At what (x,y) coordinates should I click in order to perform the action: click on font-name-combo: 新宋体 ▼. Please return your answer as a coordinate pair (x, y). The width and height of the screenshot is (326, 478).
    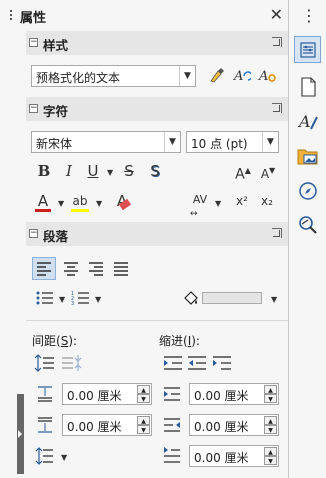
    Looking at the image, I should click on (106, 142).